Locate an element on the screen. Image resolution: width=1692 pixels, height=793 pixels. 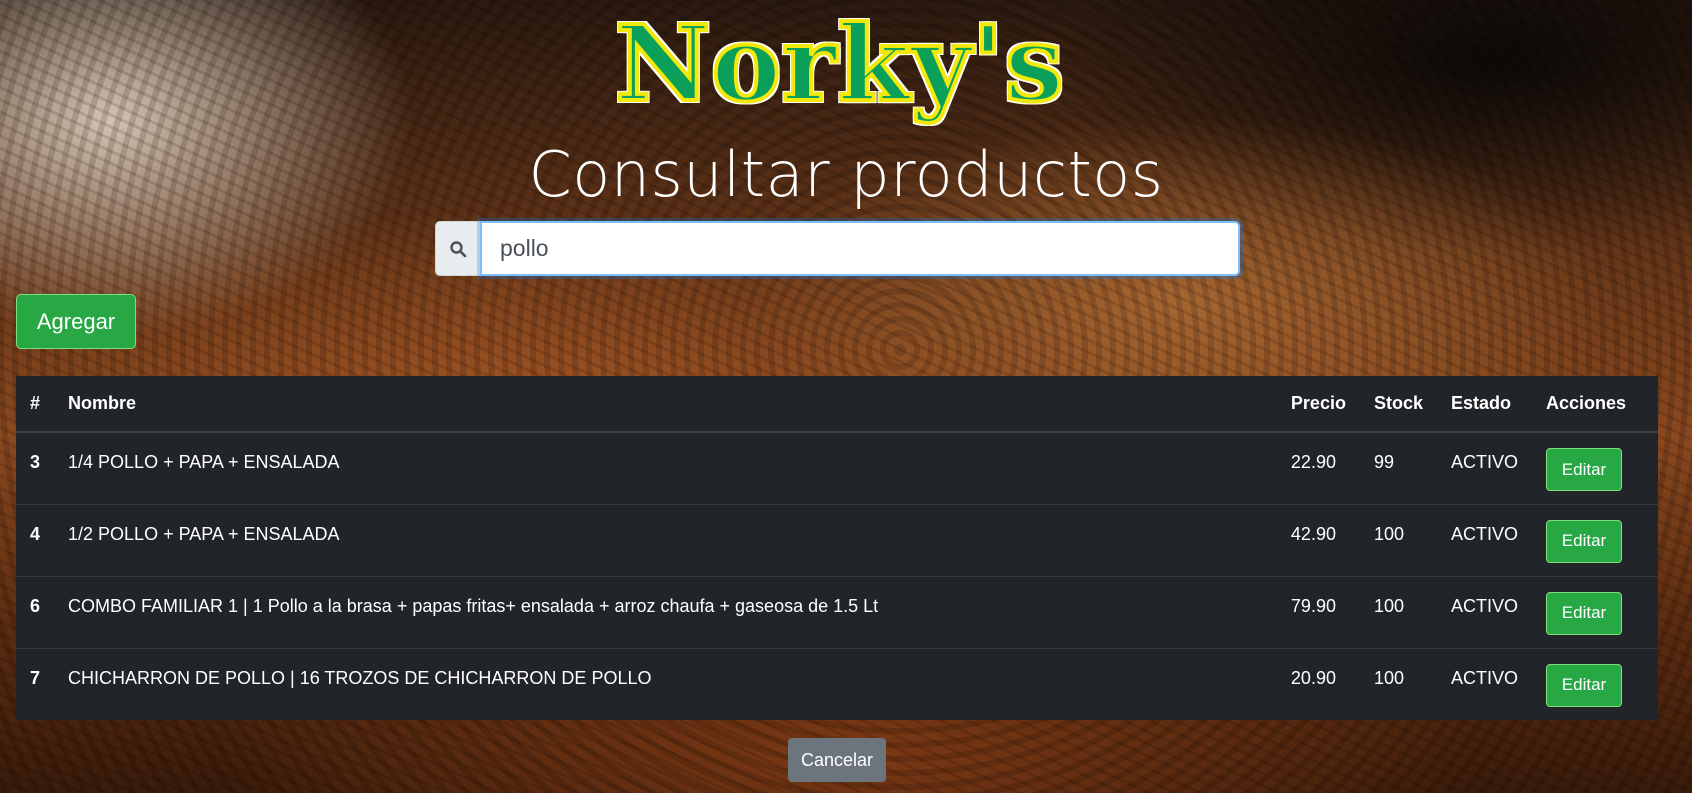
row-precio: 42.90 is located at coordinates (1318, 539).